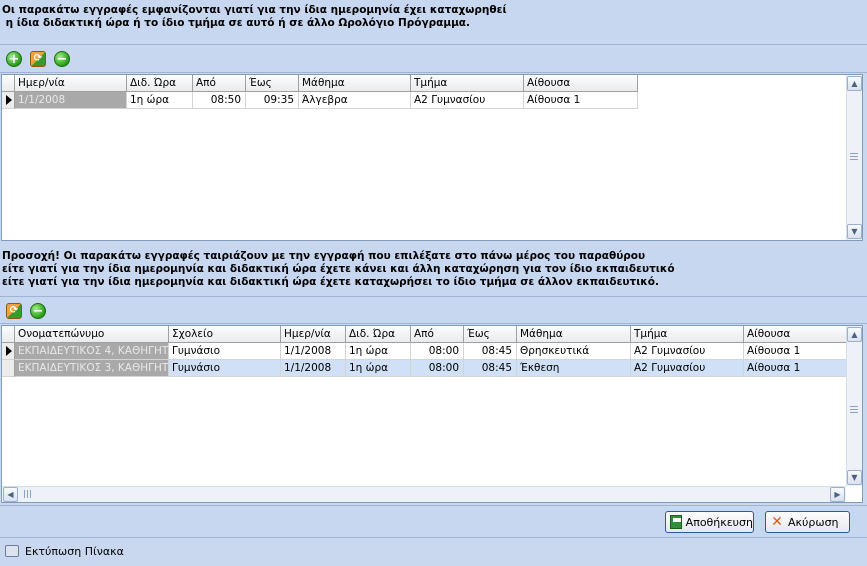  Describe the element at coordinates (676, 522) in the screenshot. I see `save-icon` at that location.